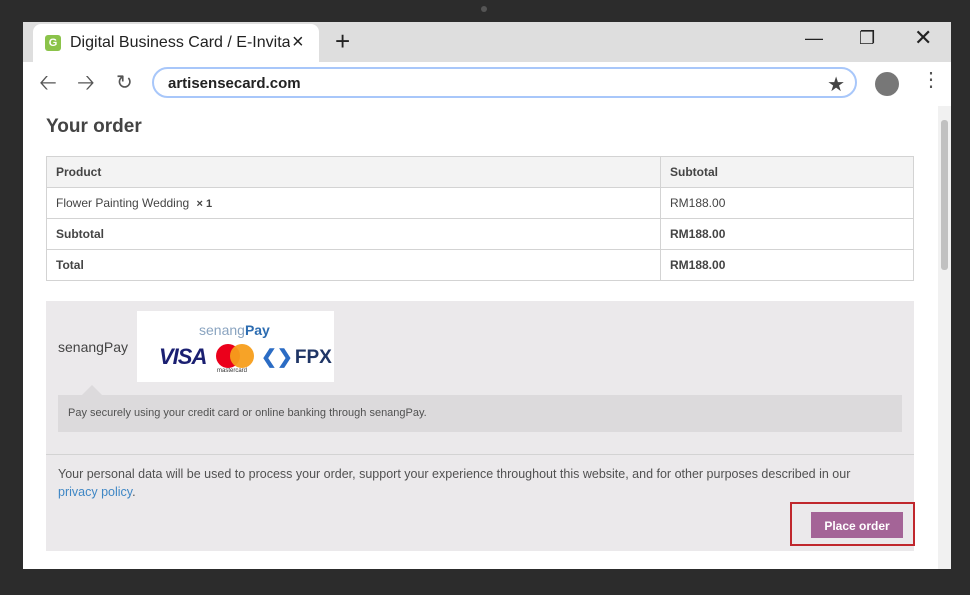  I want to click on payment-logos: senangPay VISA mastercard ❮❯ FPX, so click(235, 346).